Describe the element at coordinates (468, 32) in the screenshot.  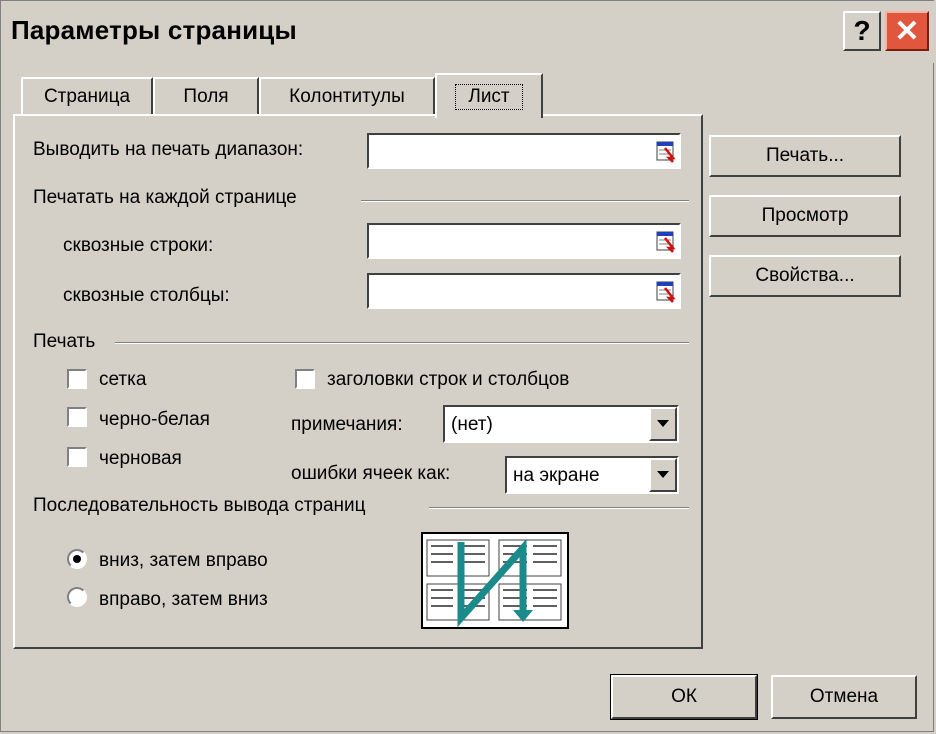
I see `title-bar: Параметры страницы ? ✕` at that location.